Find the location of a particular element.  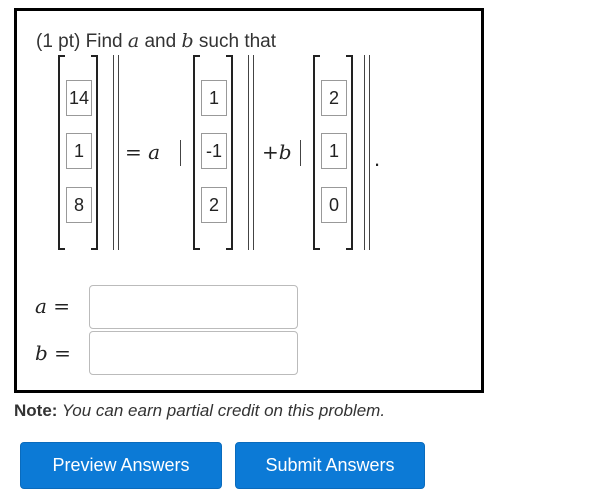

v2-entry-2: 1 is located at coordinates (334, 151).